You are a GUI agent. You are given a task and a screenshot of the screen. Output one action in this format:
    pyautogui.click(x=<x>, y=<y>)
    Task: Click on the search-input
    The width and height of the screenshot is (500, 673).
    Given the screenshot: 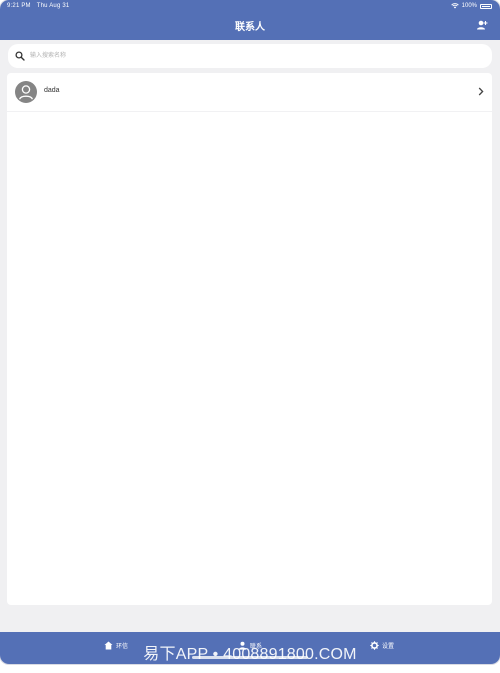 What is the action you would take?
    pyautogui.click(x=250, y=56)
    